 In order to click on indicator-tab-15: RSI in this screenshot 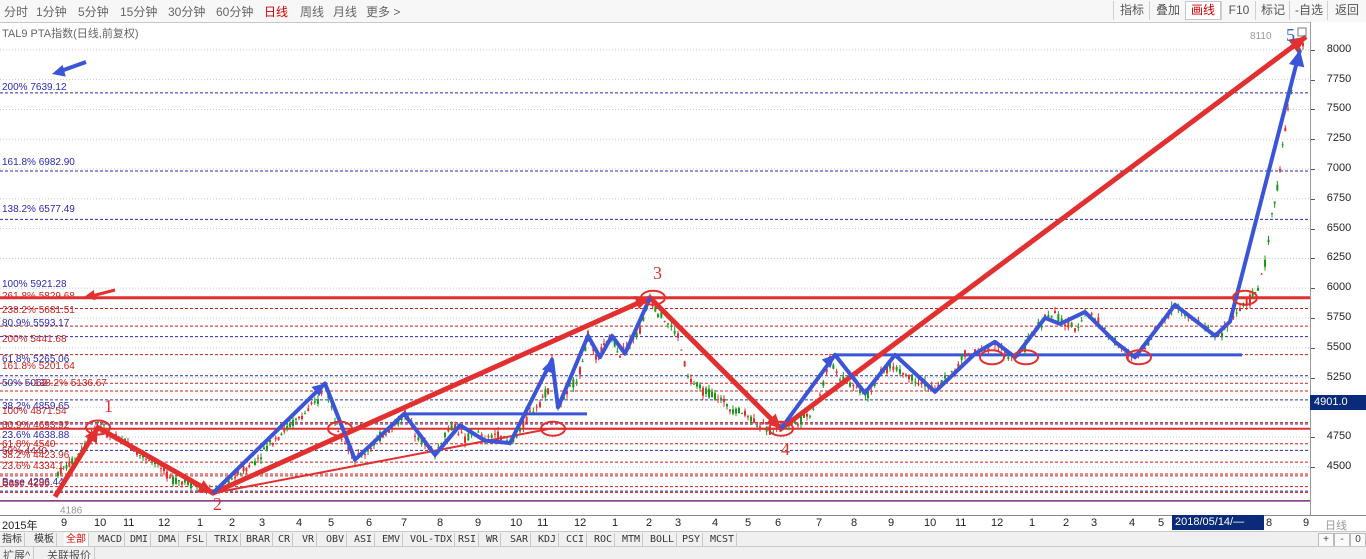, I will do `click(468, 539)`.